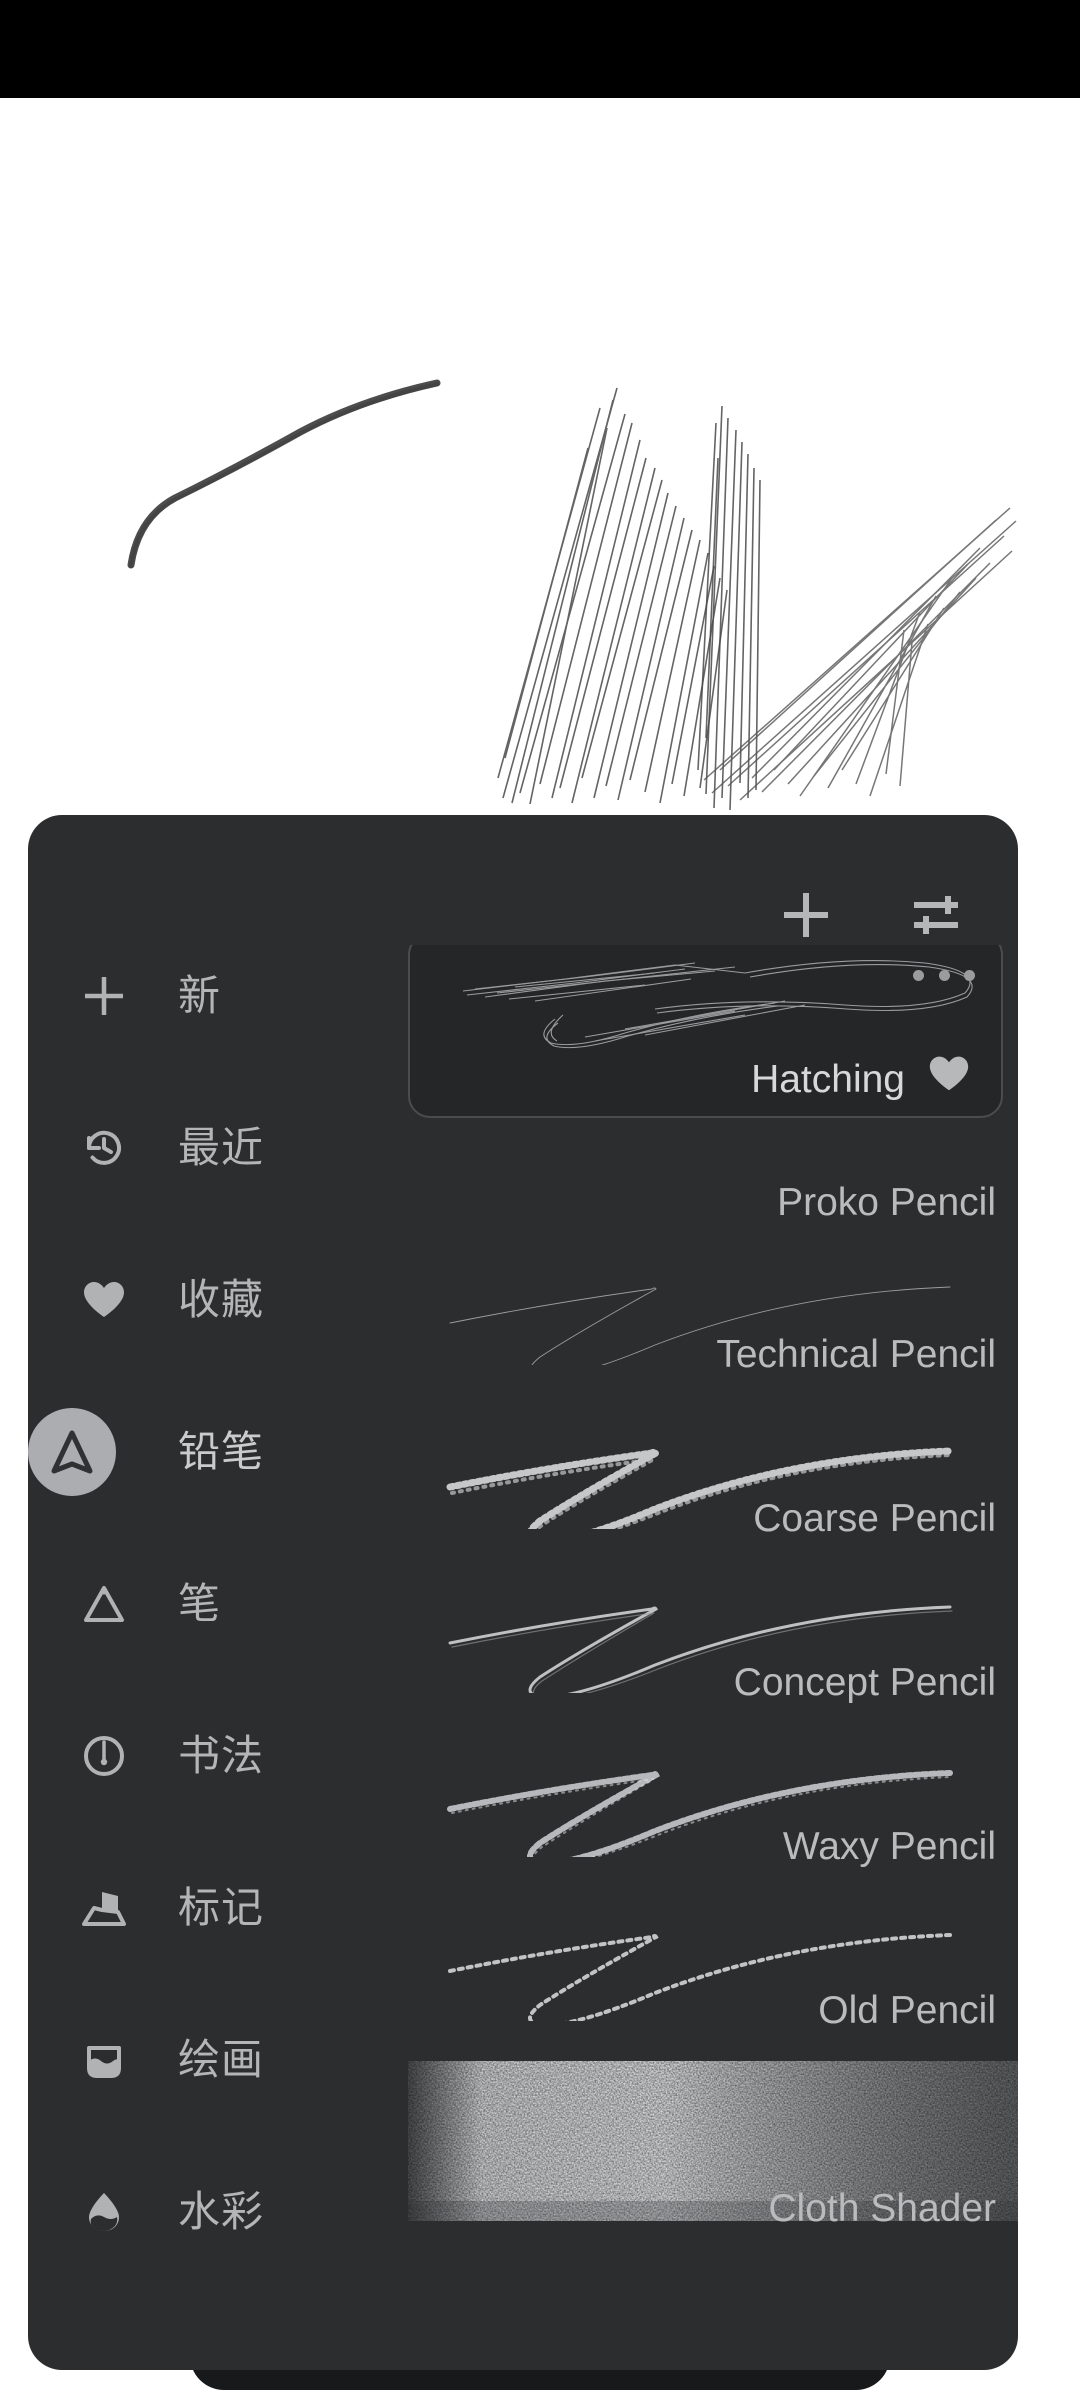  Describe the element at coordinates (104, 1756) in the screenshot. I see `calligraphy-icon` at that location.